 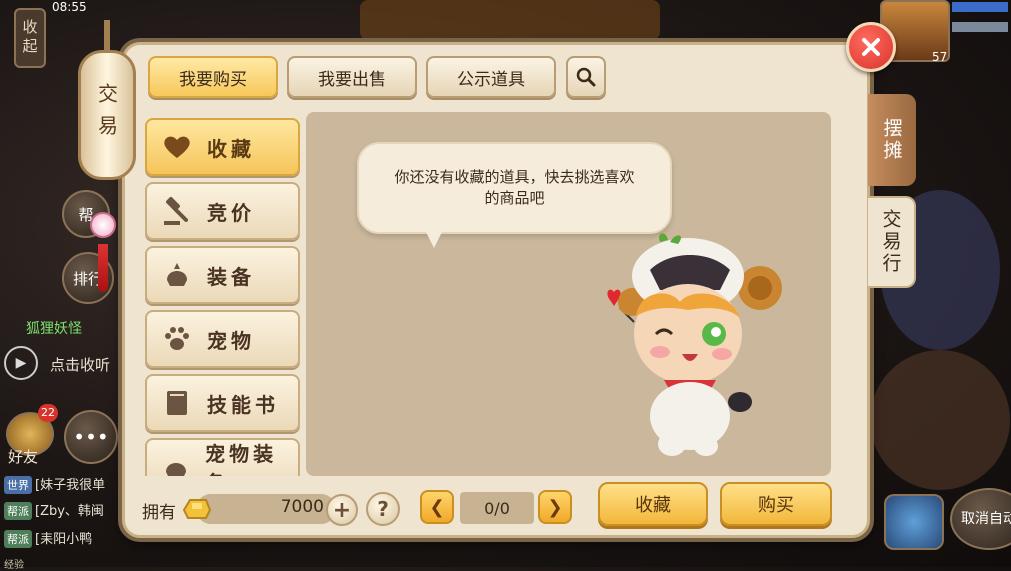 I want to click on empty-message: 你还没有收藏的道具，快去挑选喜欢的商品吧, so click(x=514, y=187).